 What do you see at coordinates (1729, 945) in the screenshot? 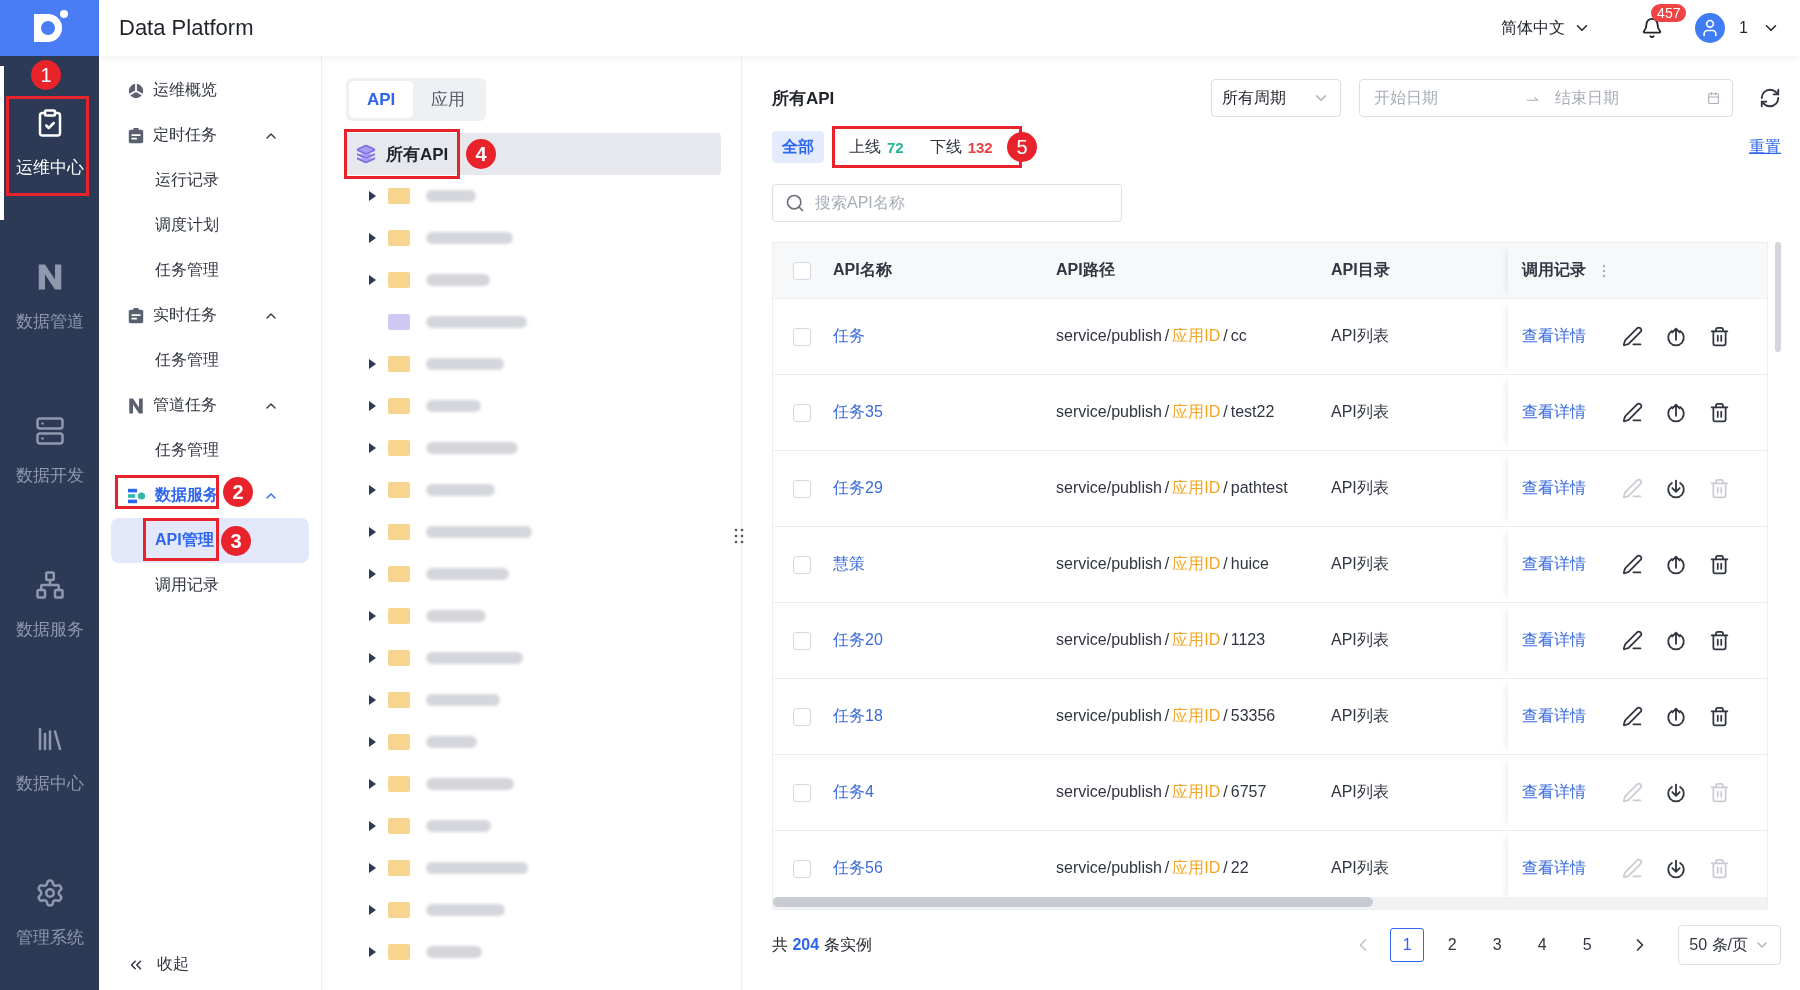
I see `page-size-select: 50 条/页` at bounding box center [1729, 945].